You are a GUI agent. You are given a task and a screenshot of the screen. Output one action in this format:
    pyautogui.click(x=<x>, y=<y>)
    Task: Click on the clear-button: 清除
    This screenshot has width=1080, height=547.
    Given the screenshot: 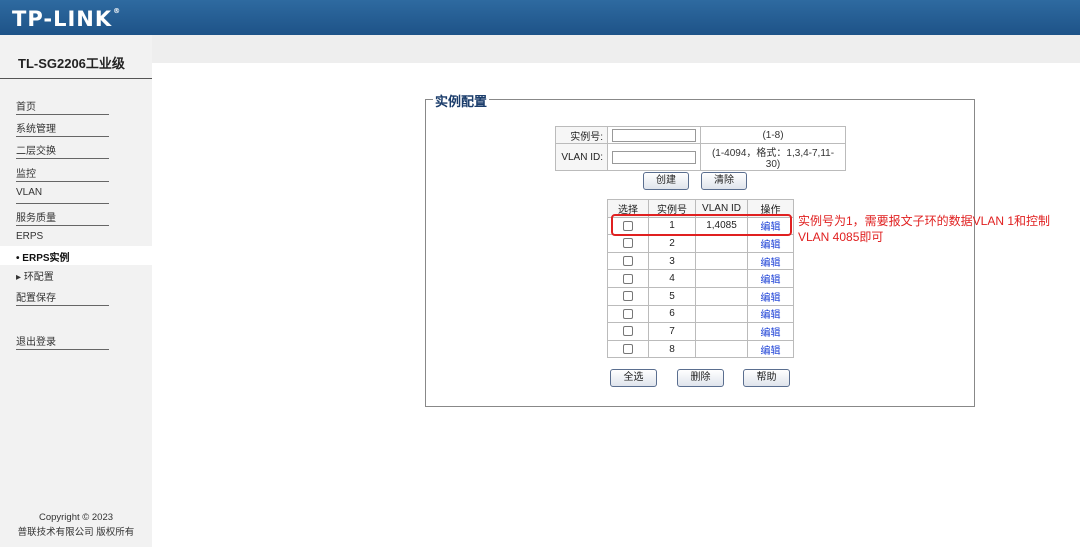 What is the action you would take?
    pyautogui.click(x=724, y=181)
    